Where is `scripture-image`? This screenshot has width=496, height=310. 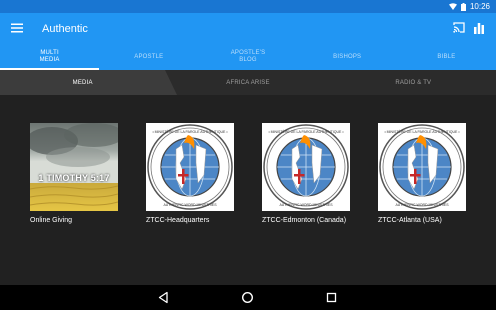
scripture-image is located at coordinates (74, 167).